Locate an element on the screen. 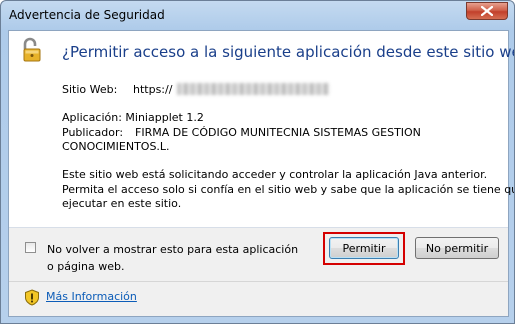  publisher-value-continued: CONOCIMIENTOS.L. is located at coordinates (116, 146).